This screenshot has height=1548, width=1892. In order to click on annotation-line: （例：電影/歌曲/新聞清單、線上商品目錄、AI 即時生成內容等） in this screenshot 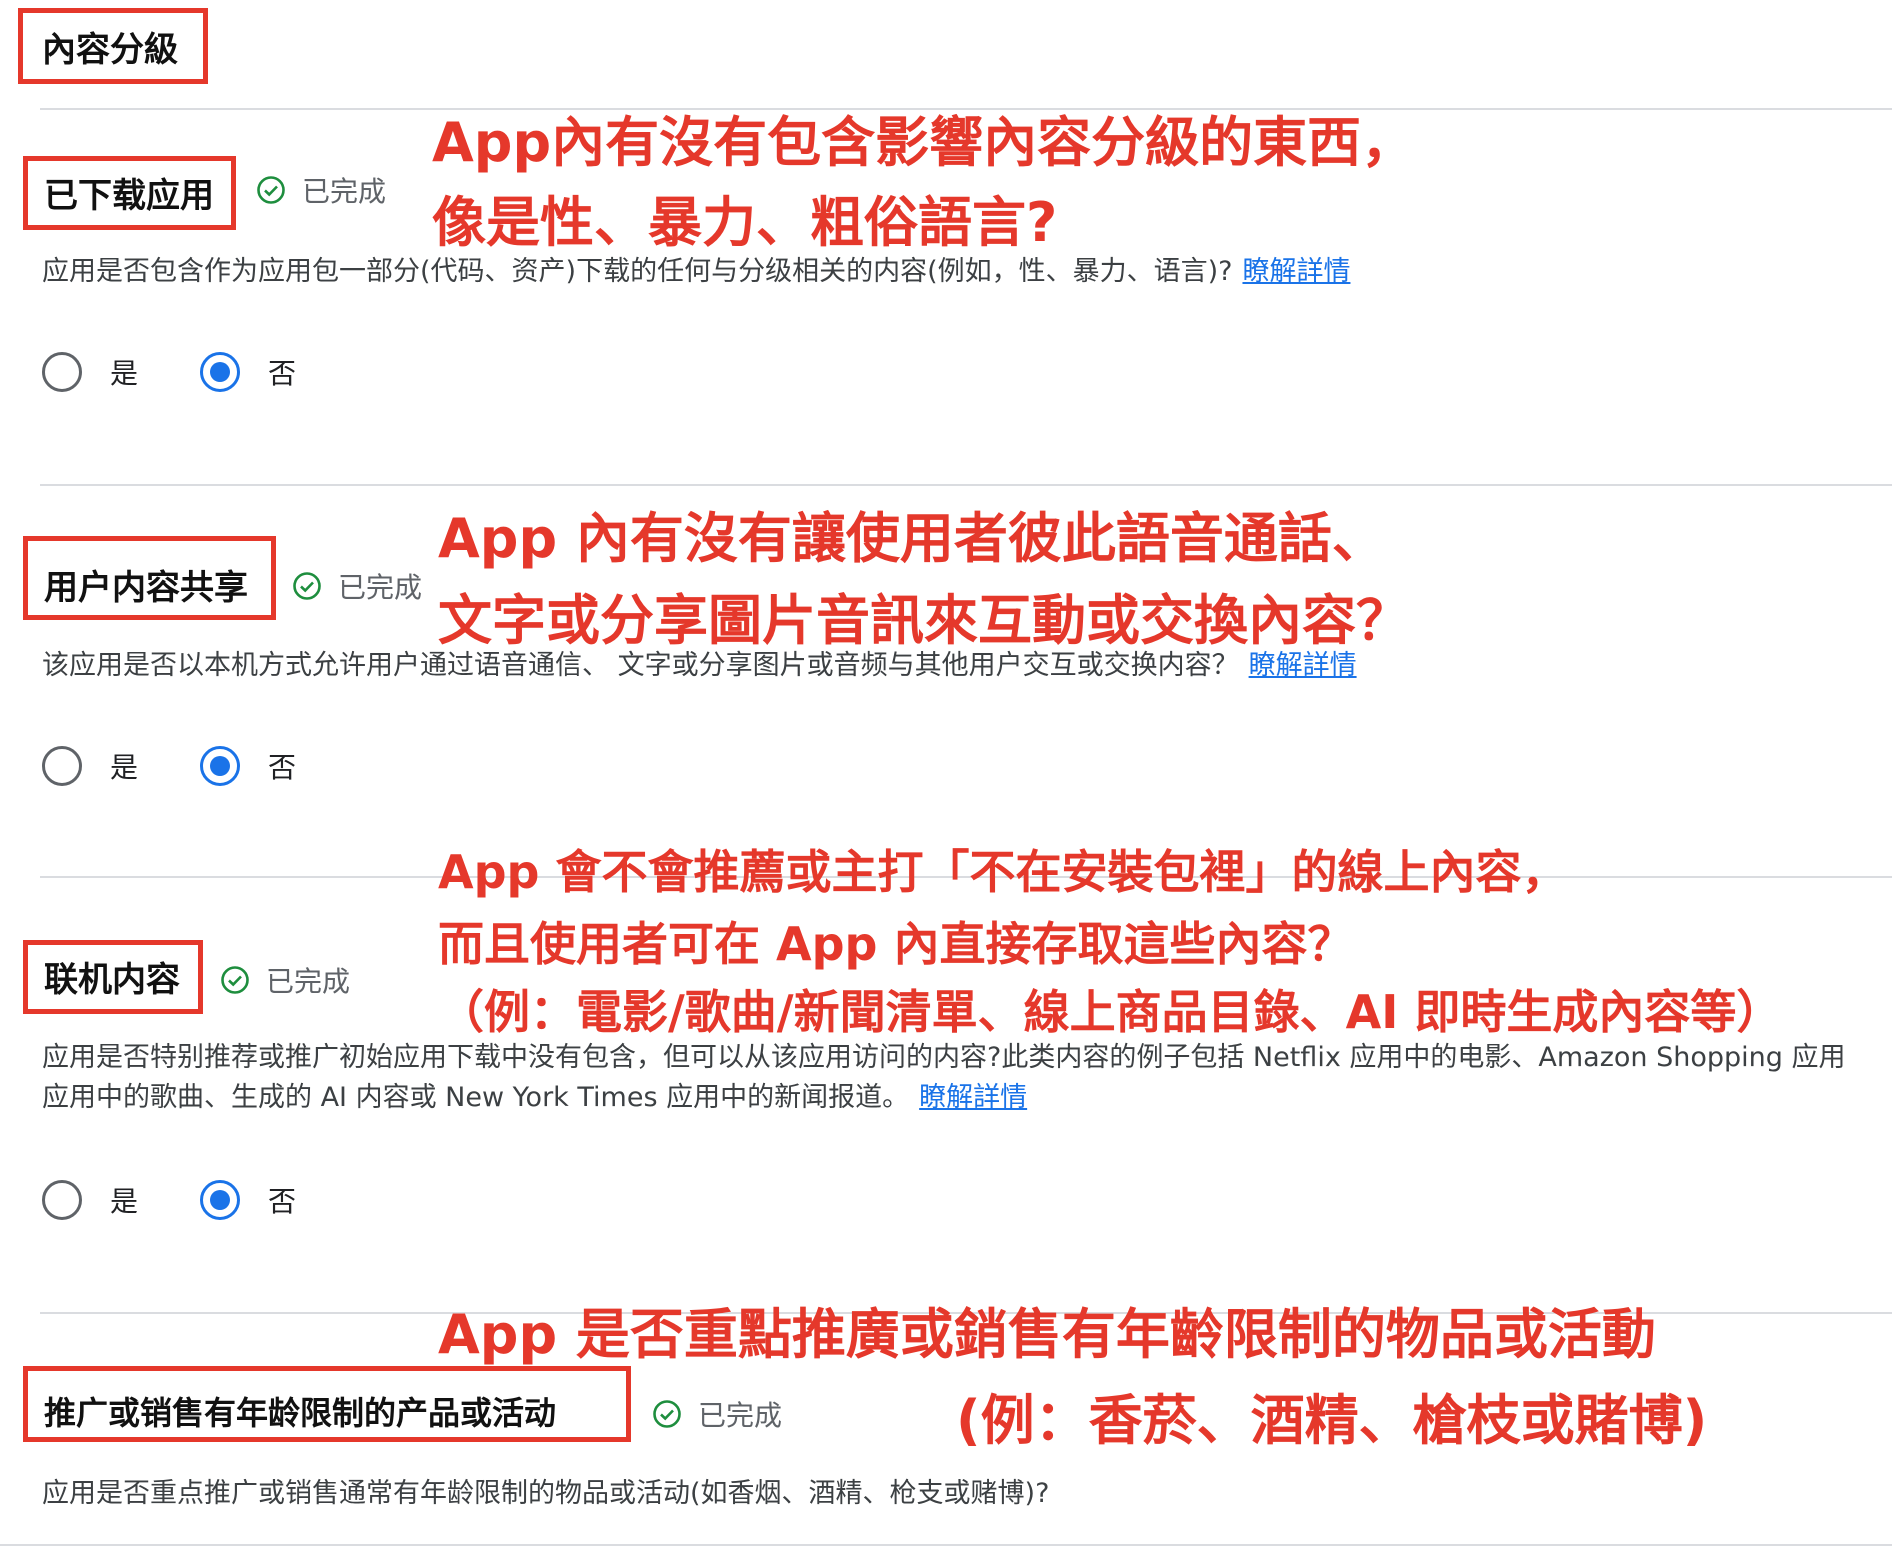, I will do `click(1110, 1012)`.